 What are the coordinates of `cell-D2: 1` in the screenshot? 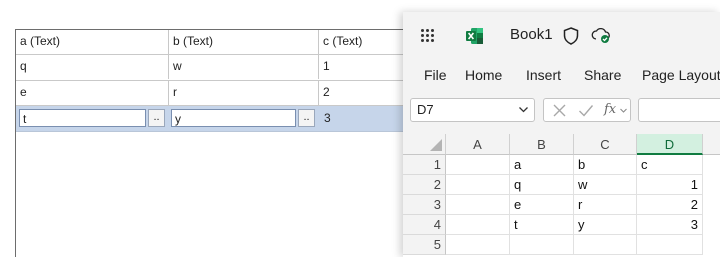 It's located at (670, 185).